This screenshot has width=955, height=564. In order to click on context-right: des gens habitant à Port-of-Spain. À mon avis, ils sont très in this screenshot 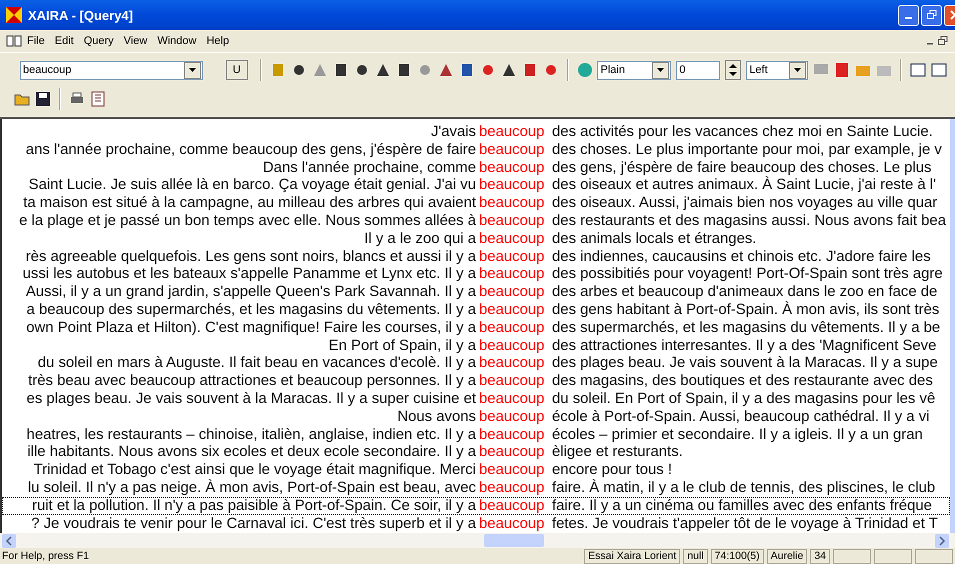, I will do `click(746, 311)`.